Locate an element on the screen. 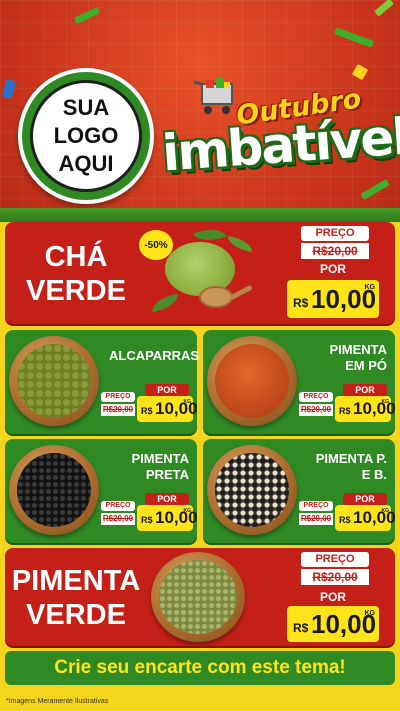 The image size is (400, 711). shopping-cart-icon is located at coordinates (213, 96).